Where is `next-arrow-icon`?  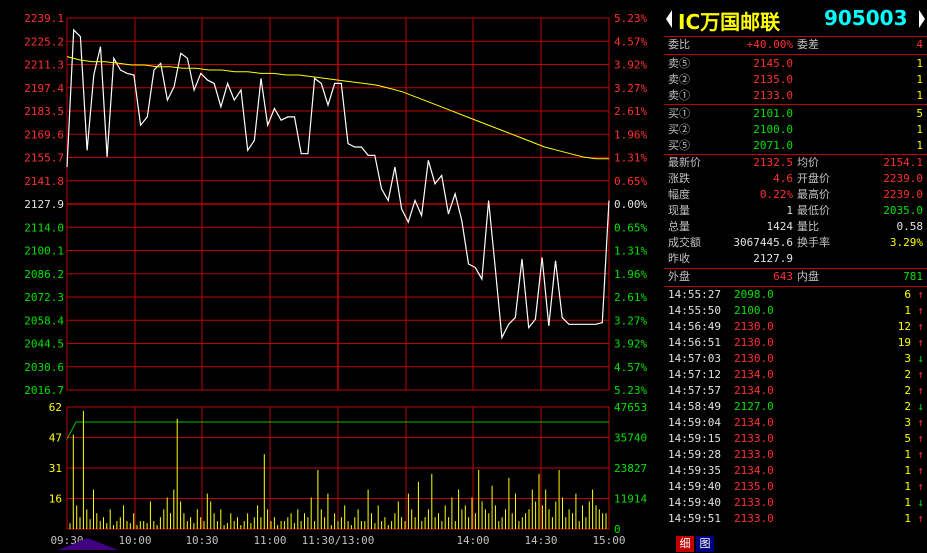 next-arrow-icon is located at coordinates (922, 19).